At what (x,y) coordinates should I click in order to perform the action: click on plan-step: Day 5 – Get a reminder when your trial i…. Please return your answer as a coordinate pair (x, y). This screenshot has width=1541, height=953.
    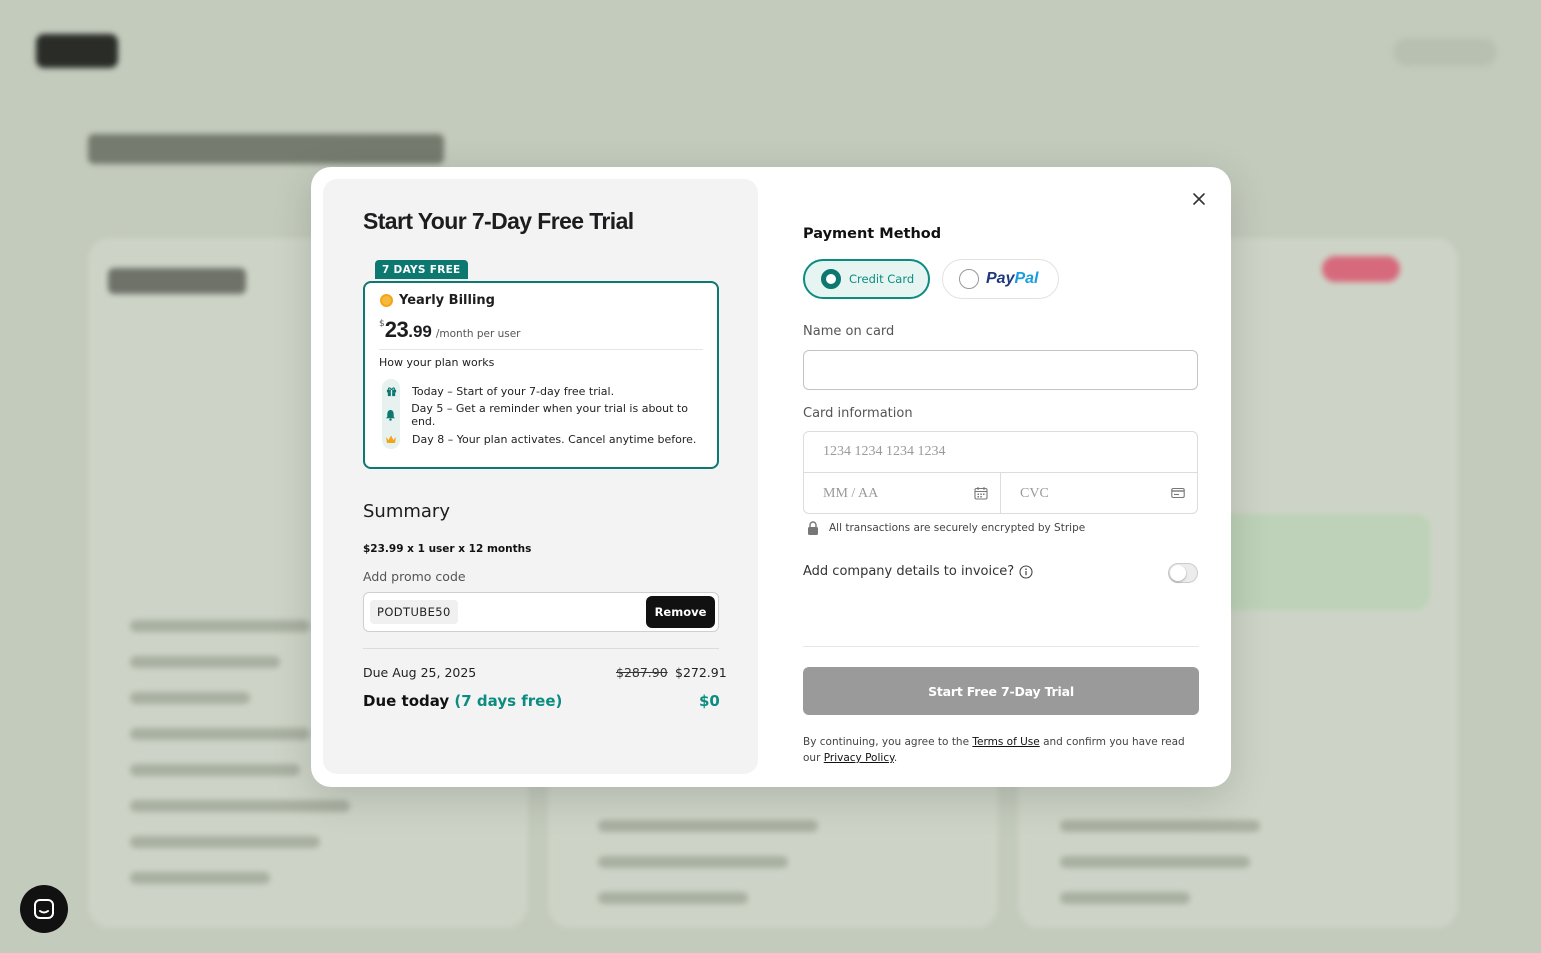
    Looking at the image, I should click on (542, 415).